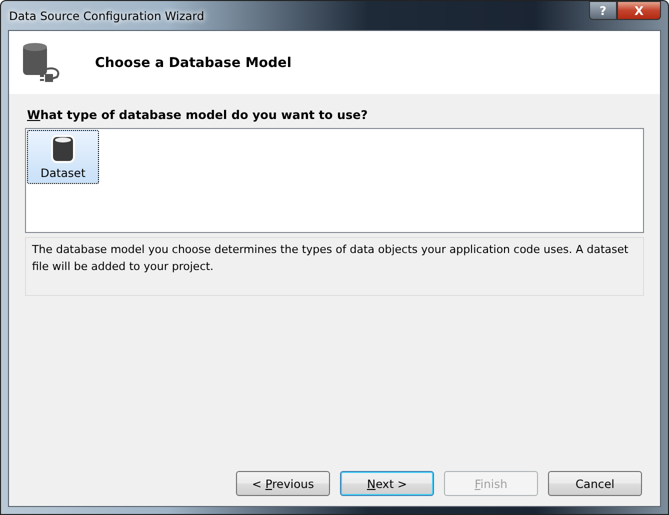 The width and height of the screenshot is (669, 515). What do you see at coordinates (334, 266) in the screenshot?
I see `description-text: The database model you choose determines the types of data objects your application code uses. A dataset file will be added to your project.` at bounding box center [334, 266].